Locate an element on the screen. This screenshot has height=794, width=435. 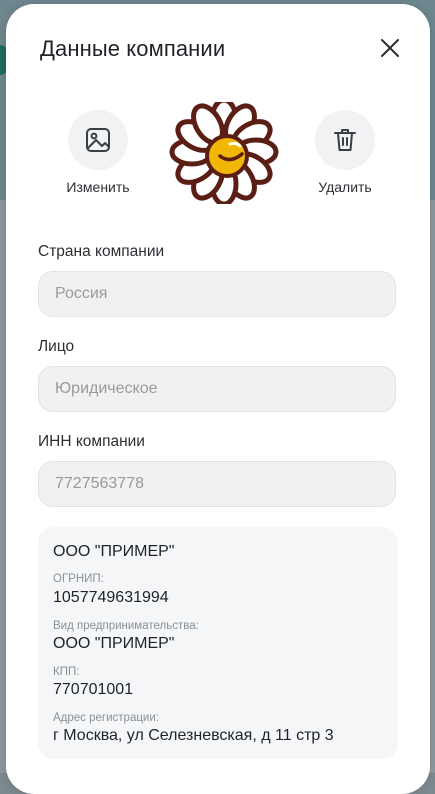
business-type-value: ООО "ПРИМЕР" is located at coordinates (114, 643).